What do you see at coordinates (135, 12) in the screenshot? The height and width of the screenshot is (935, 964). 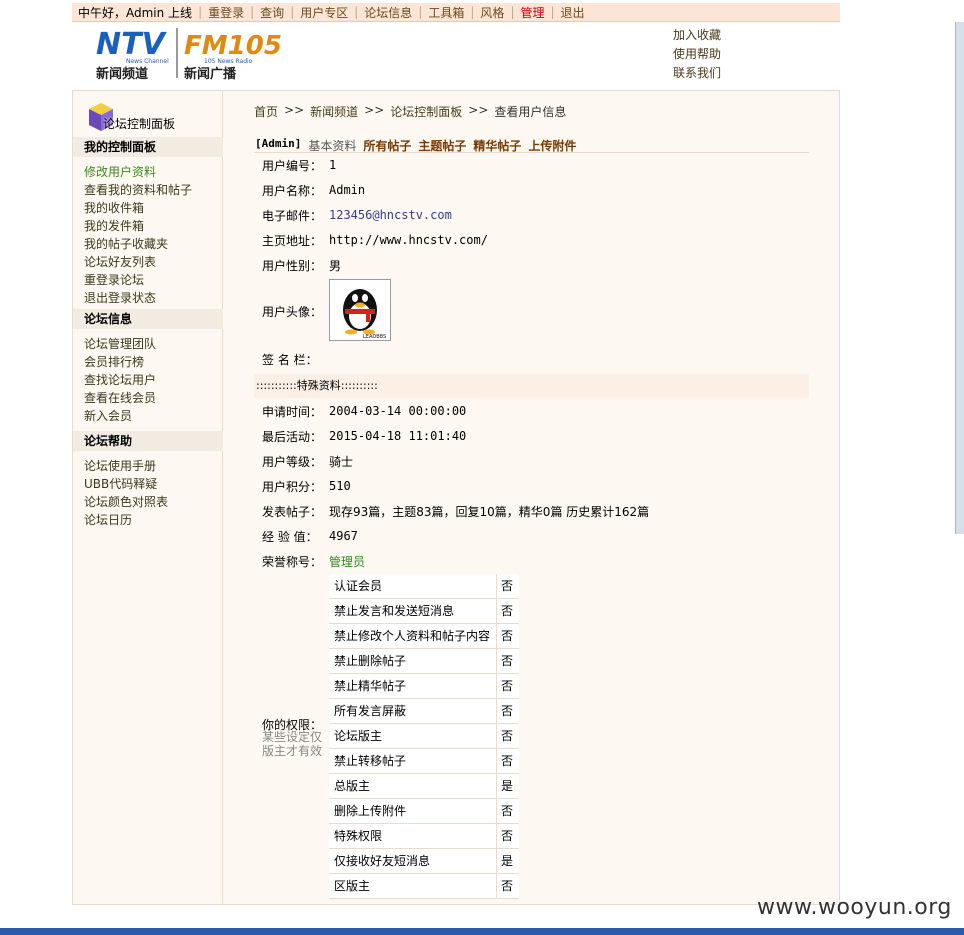 I see `greeting-text: 中午好，Admin 上线` at bounding box center [135, 12].